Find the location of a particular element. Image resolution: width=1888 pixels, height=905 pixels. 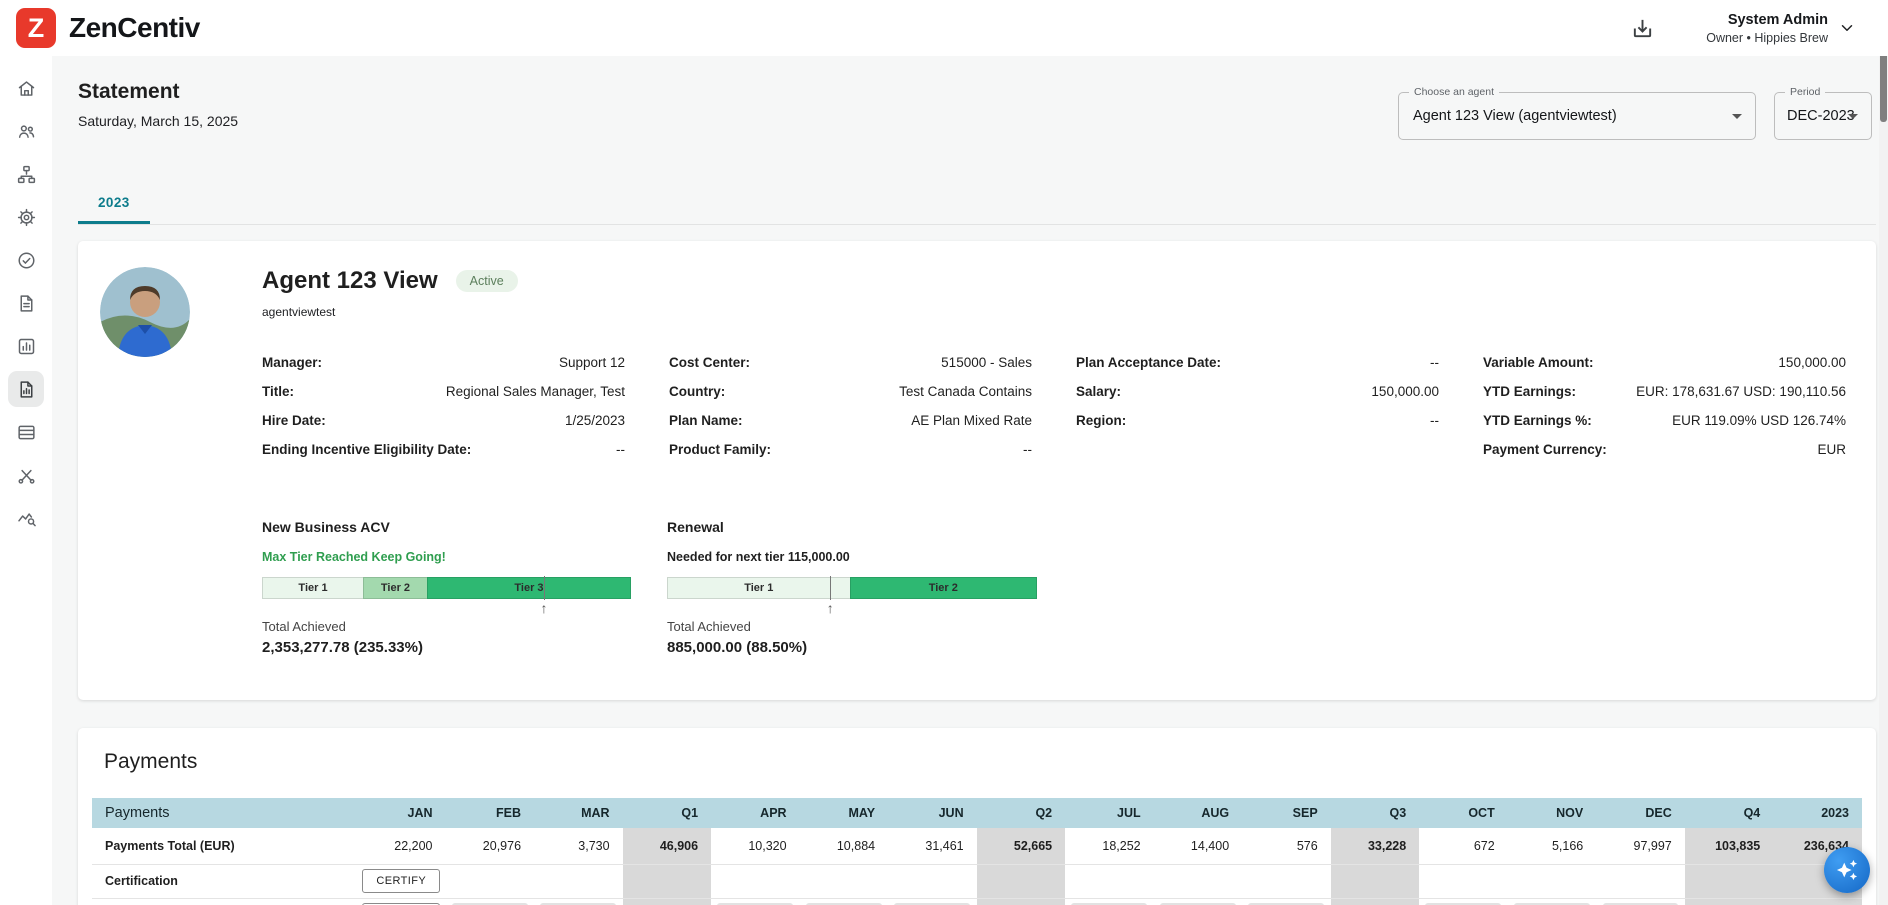

tab-bar: 2023 is located at coordinates (977, 204).